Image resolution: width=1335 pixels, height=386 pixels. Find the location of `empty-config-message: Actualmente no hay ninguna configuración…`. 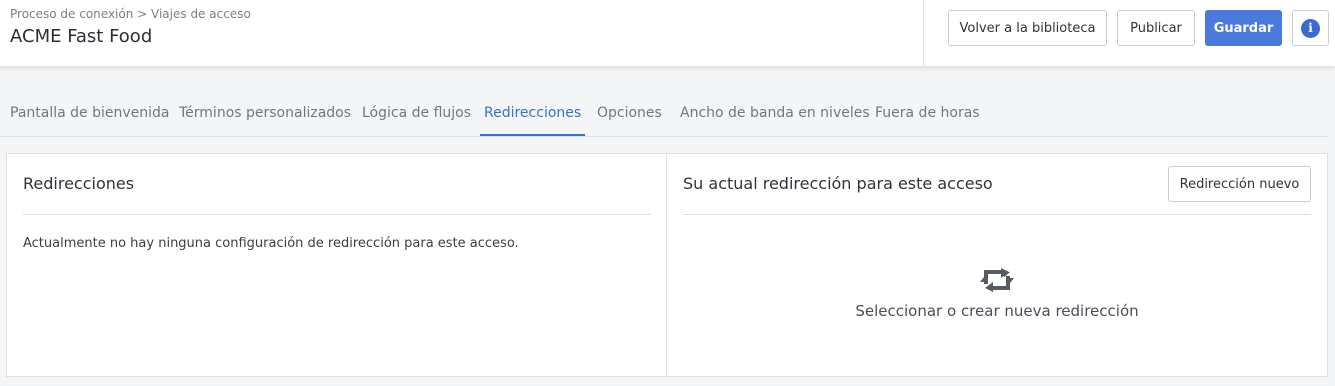

empty-config-message: Actualmente no hay ninguna configuración… is located at coordinates (271, 243).